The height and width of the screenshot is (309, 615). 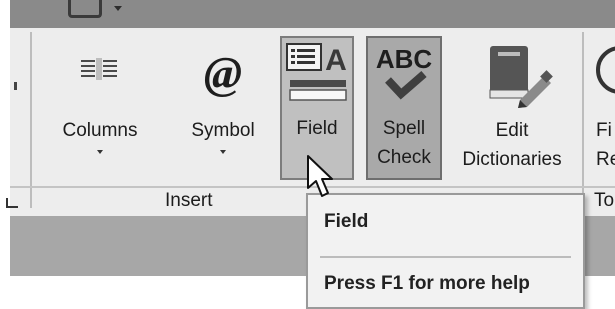 I want to click on spell-check-icon: ABC, so click(x=404, y=73).